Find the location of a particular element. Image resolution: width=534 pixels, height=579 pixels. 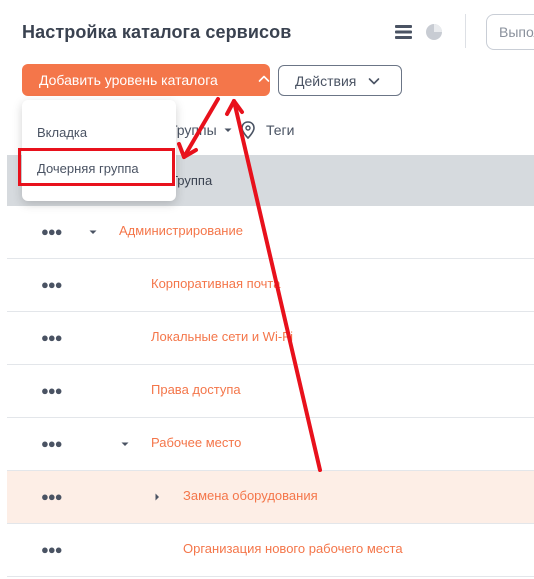

actions-label: Действия is located at coordinates (326, 80).